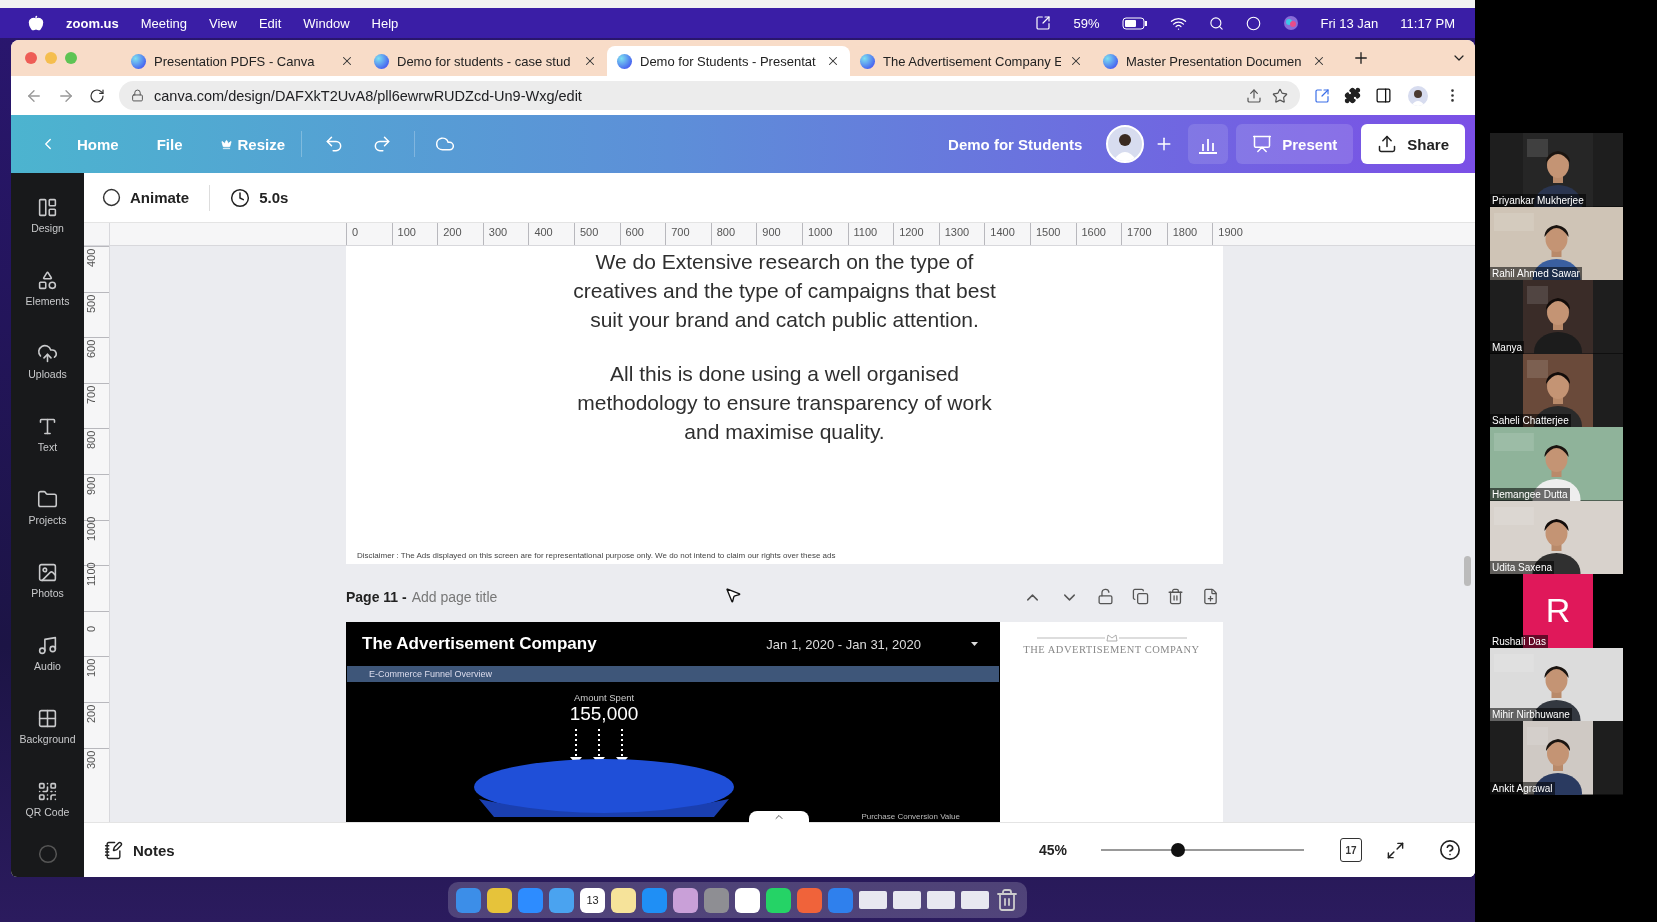 This screenshot has width=1657, height=922. I want to click on apple-icon, so click(36, 23).